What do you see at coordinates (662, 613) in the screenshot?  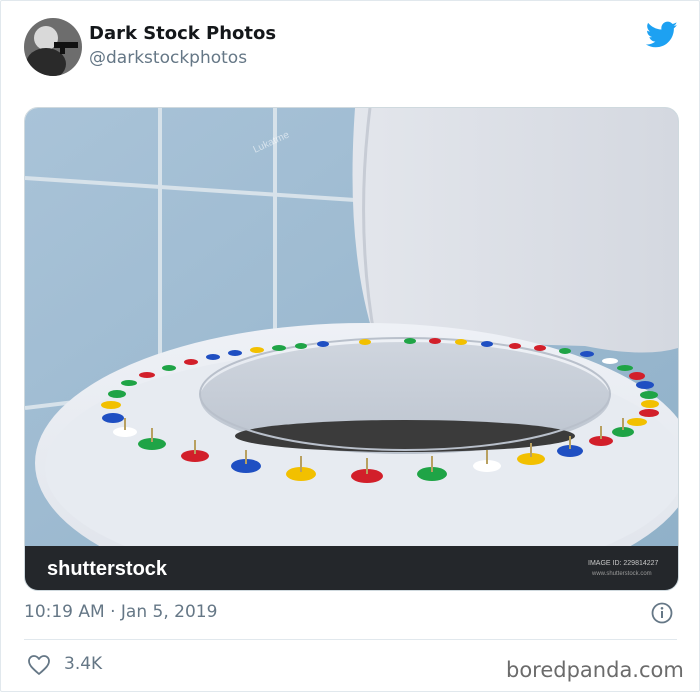 I see `info-icon` at bounding box center [662, 613].